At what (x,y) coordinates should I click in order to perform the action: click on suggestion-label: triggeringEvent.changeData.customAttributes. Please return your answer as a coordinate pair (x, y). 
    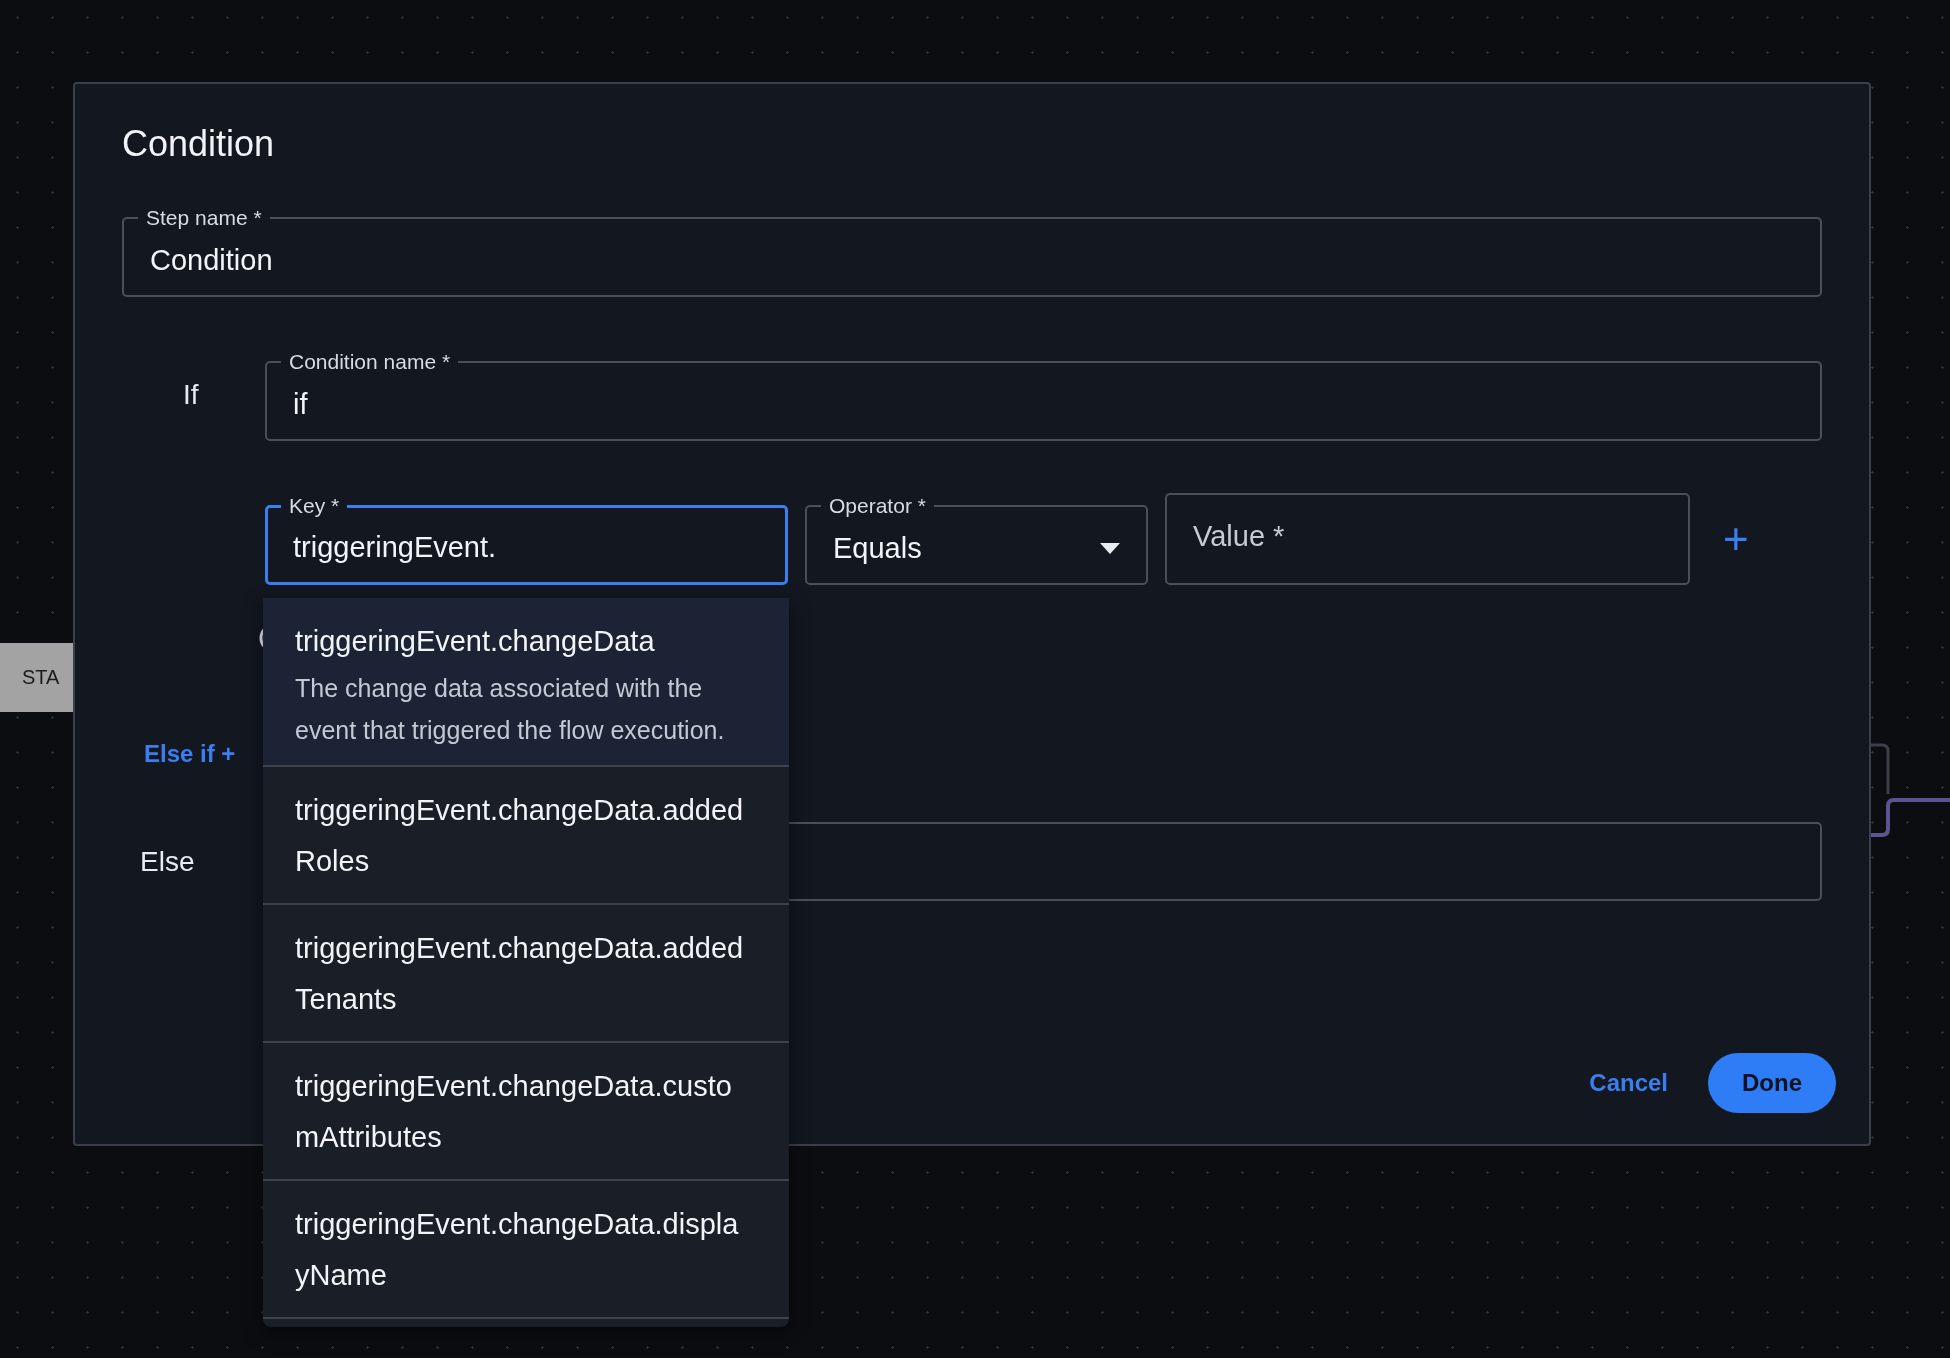
    Looking at the image, I should click on (514, 1112).